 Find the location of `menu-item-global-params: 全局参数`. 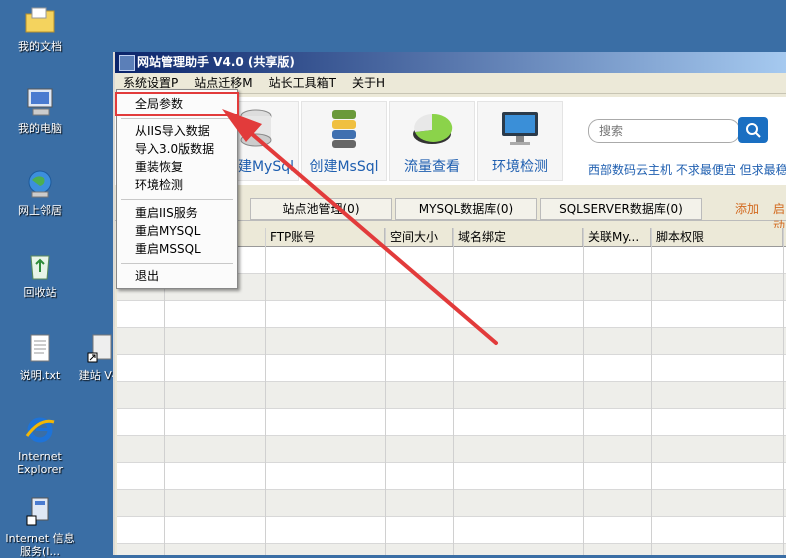

menu-item-global-params: 全局参数 is located at coordinates (159, 104).